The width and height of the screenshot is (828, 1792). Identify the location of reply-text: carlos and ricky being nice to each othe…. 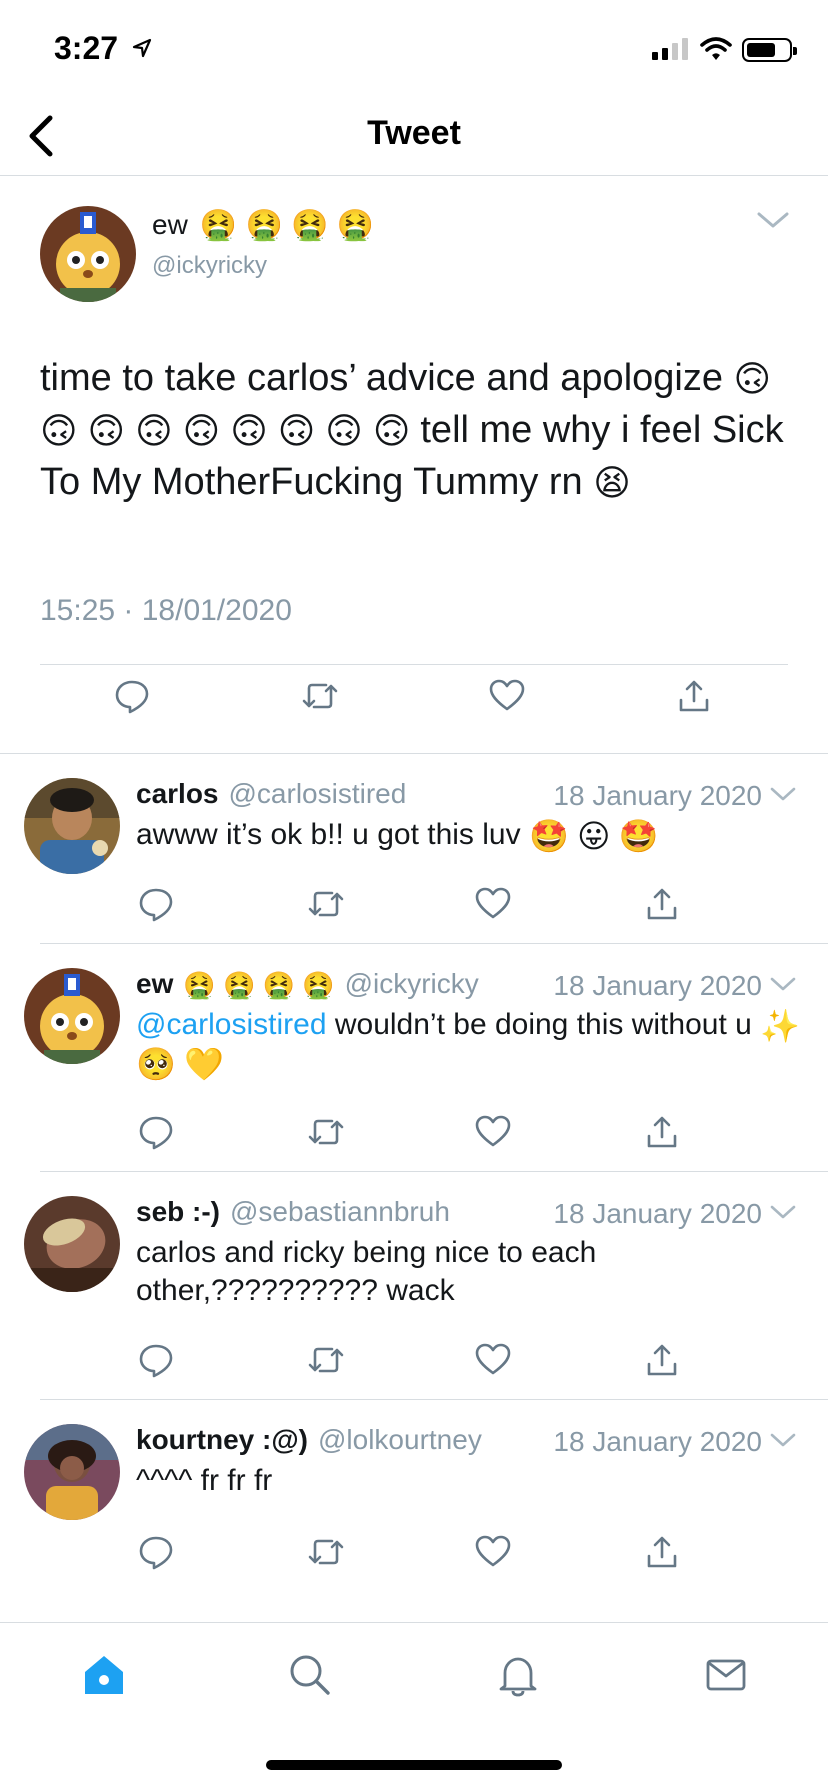
(366, 1271).